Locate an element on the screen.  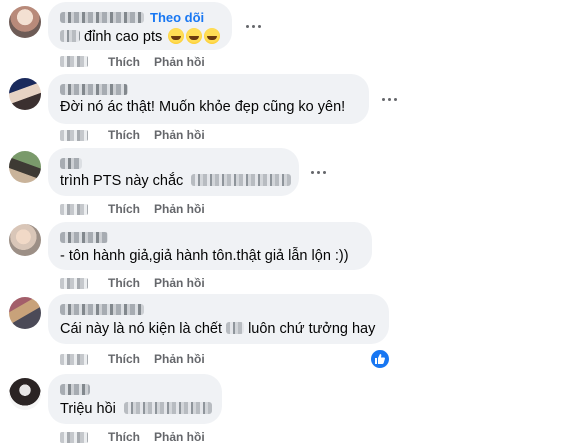
comment-text: đỉnh cao pts is located at coordinates (123, 37).